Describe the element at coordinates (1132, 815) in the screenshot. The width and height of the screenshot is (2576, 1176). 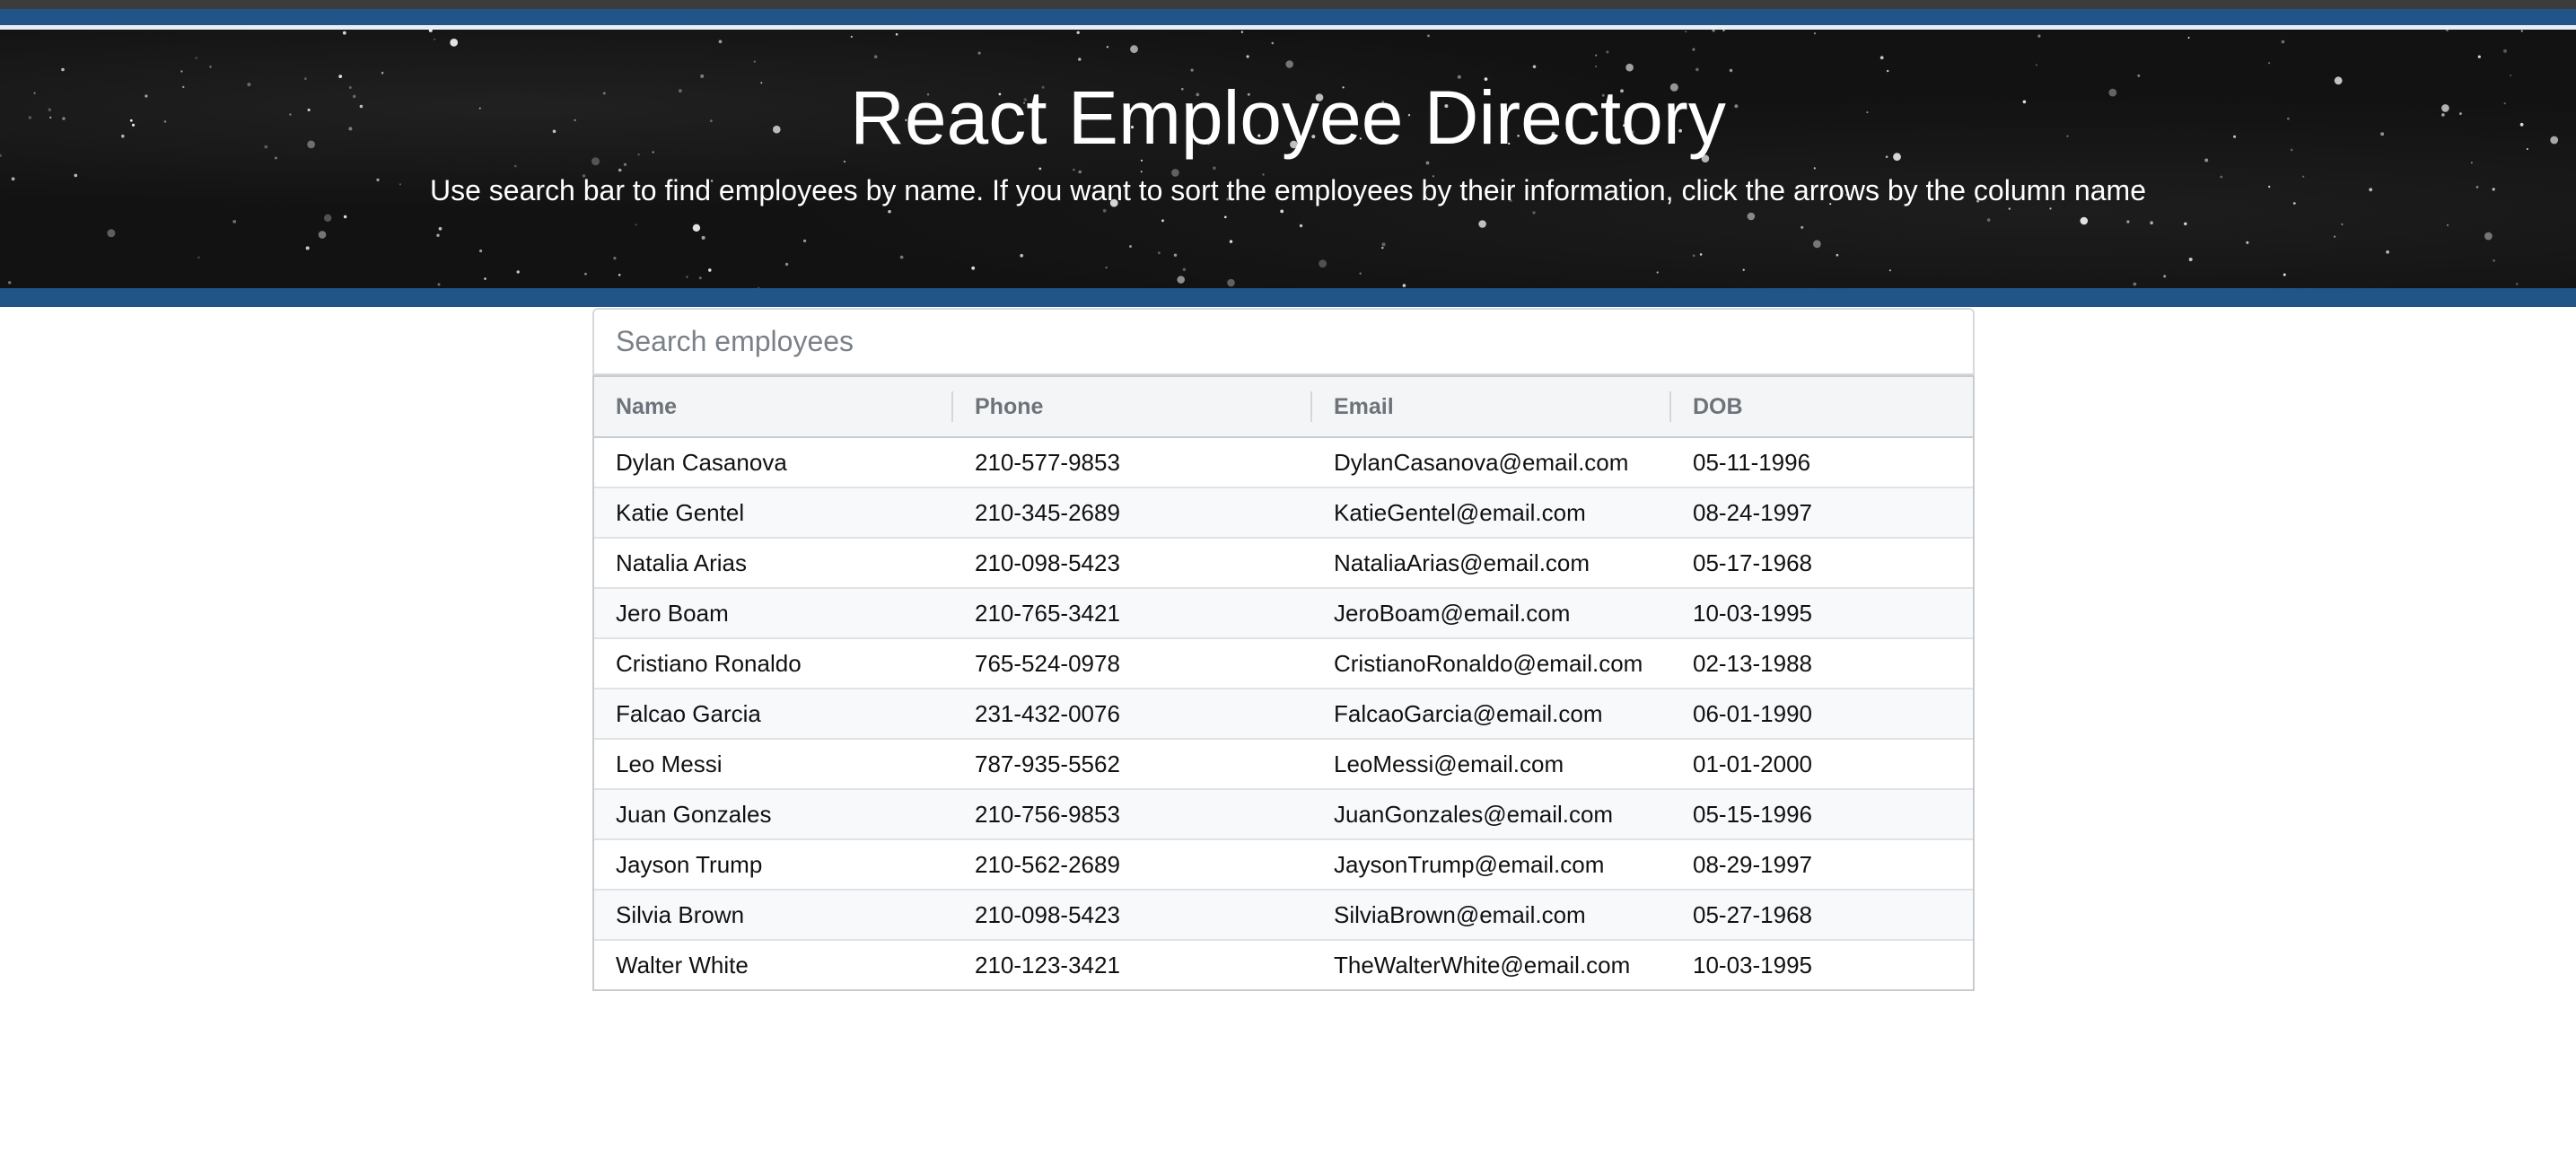
I see `cell-phone: 210-756-9853` at that location.